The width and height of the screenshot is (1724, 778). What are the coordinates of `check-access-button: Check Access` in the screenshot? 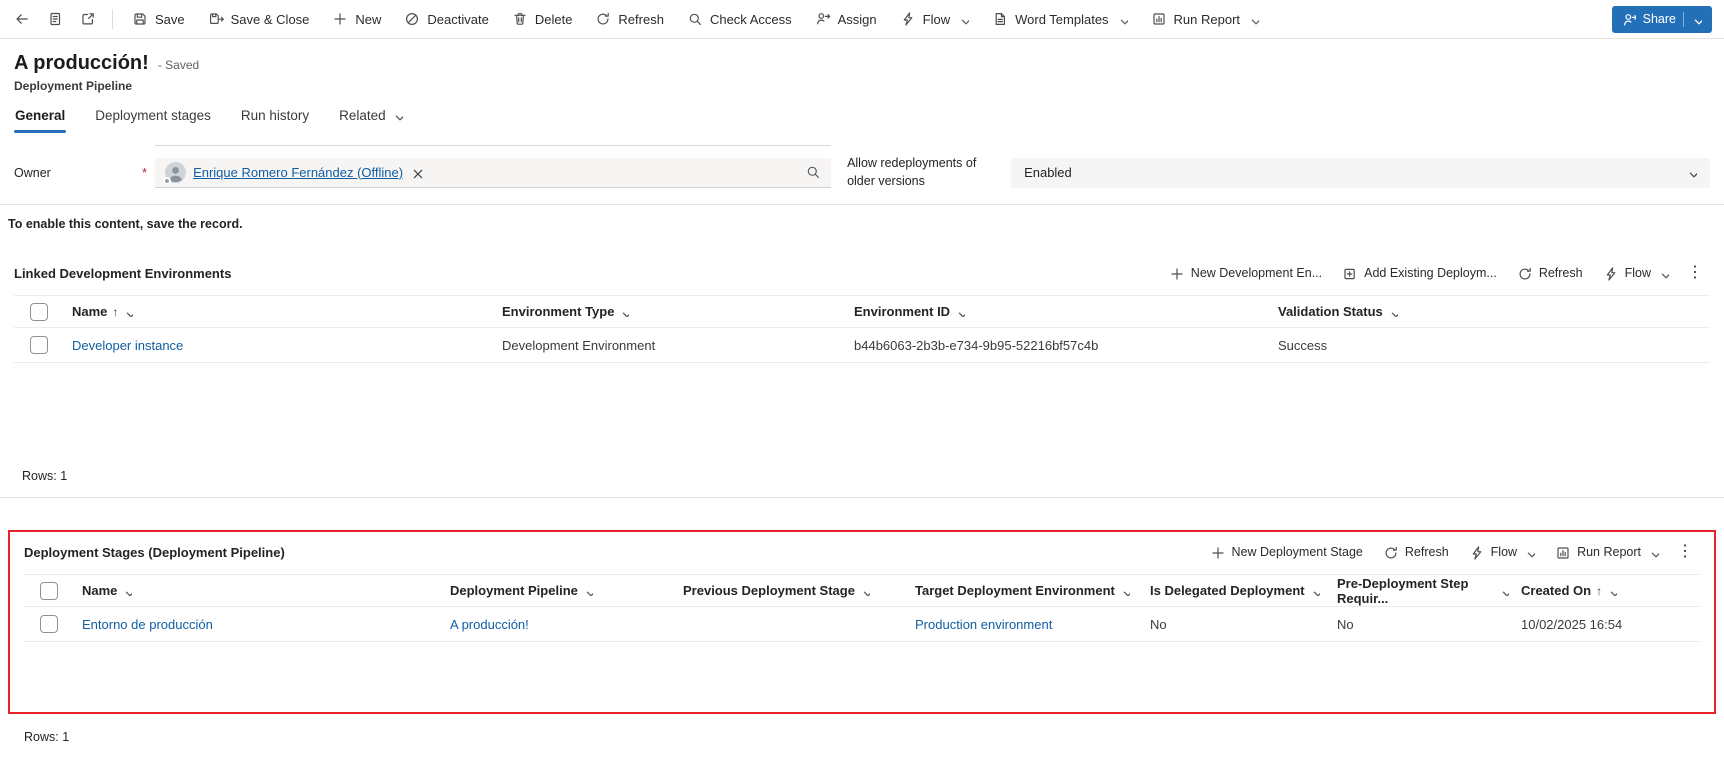 It's located at (739, 19).